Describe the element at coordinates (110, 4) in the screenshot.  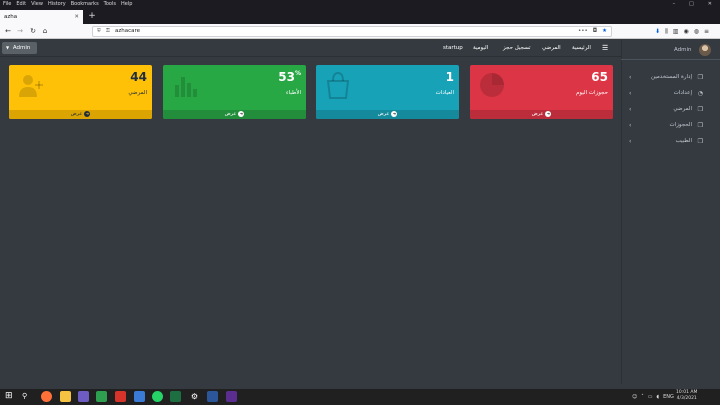
I see `menu-tools: Tools` at that location.